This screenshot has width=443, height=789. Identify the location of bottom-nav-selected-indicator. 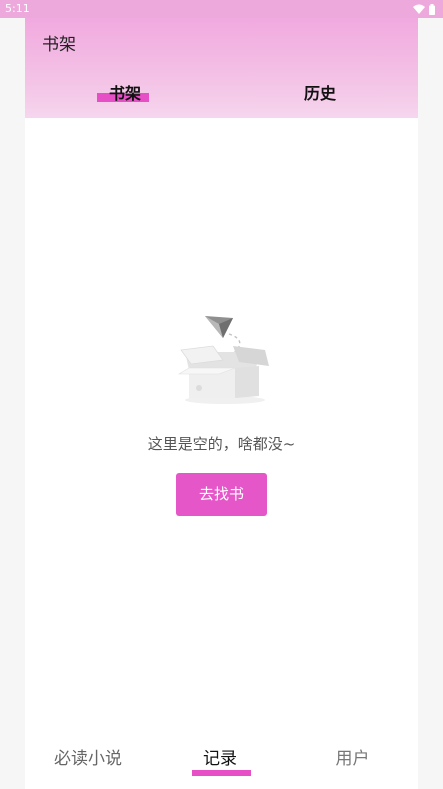
(221, 773).